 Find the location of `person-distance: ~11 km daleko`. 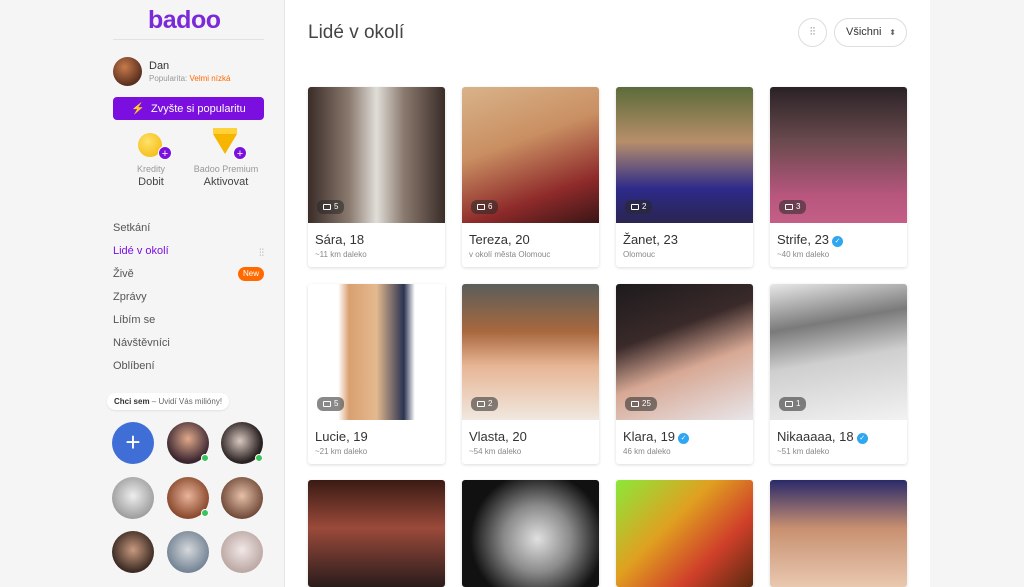

person-distance: ~11 km daleko is located at coordinates (341, 254).